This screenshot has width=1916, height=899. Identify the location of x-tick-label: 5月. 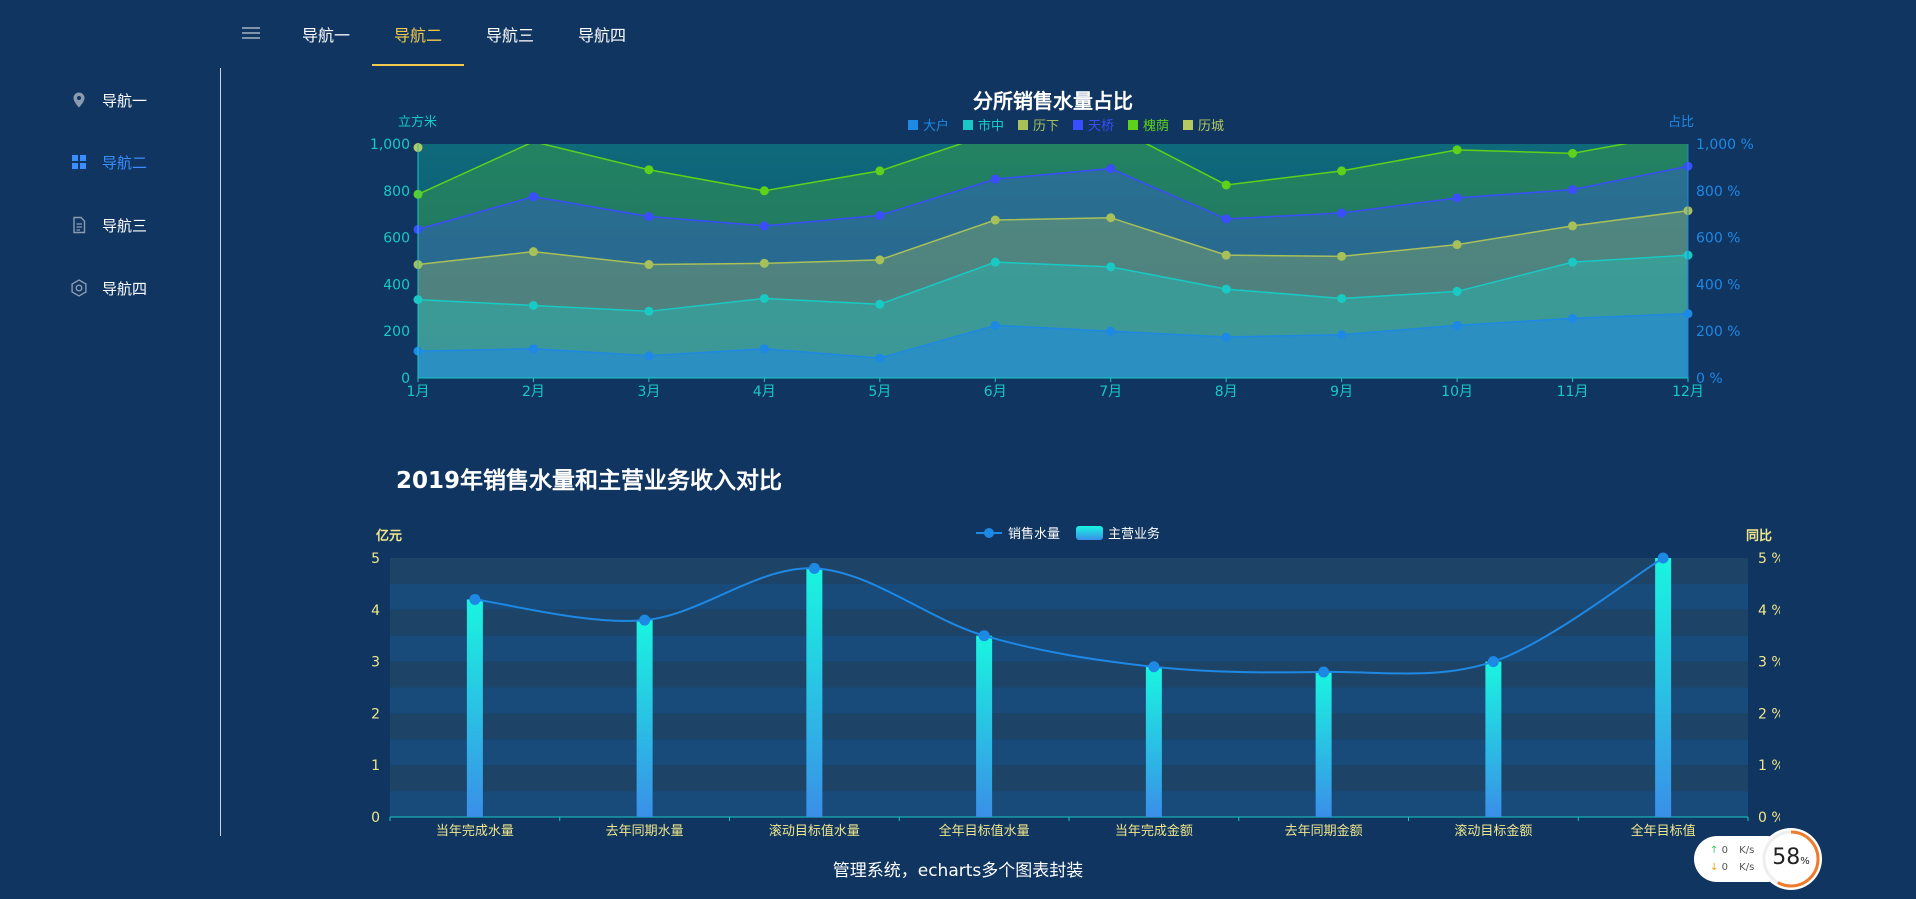
(879, 392).